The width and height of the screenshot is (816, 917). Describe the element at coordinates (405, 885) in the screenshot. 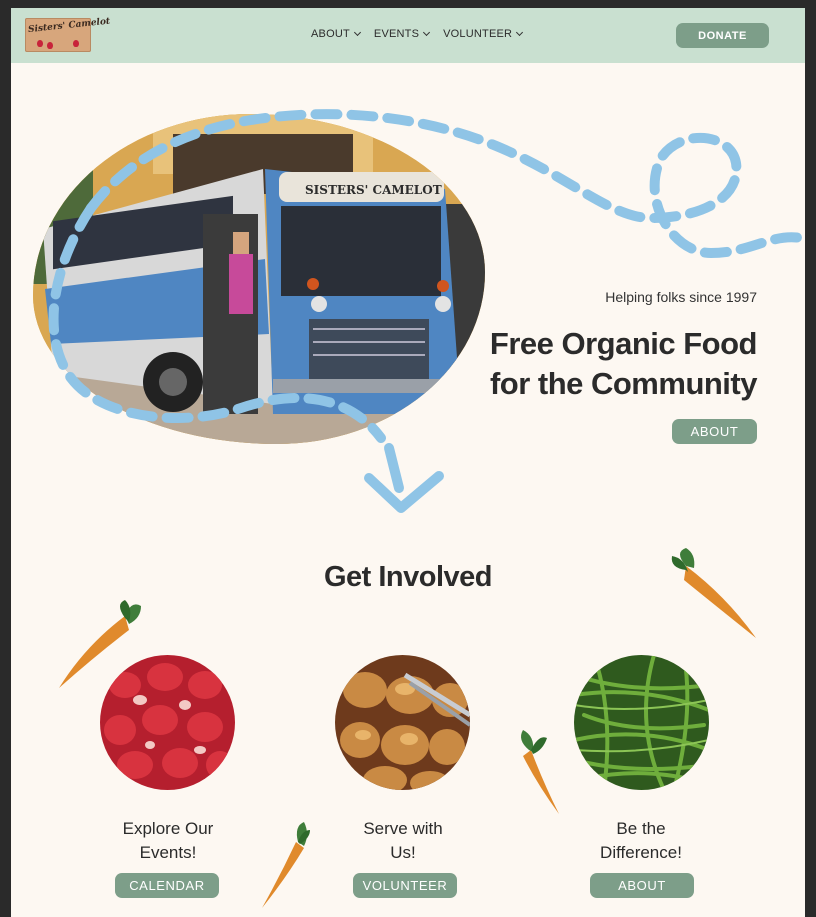

I see `volunteer-button: VOLUNTEER` at that location.